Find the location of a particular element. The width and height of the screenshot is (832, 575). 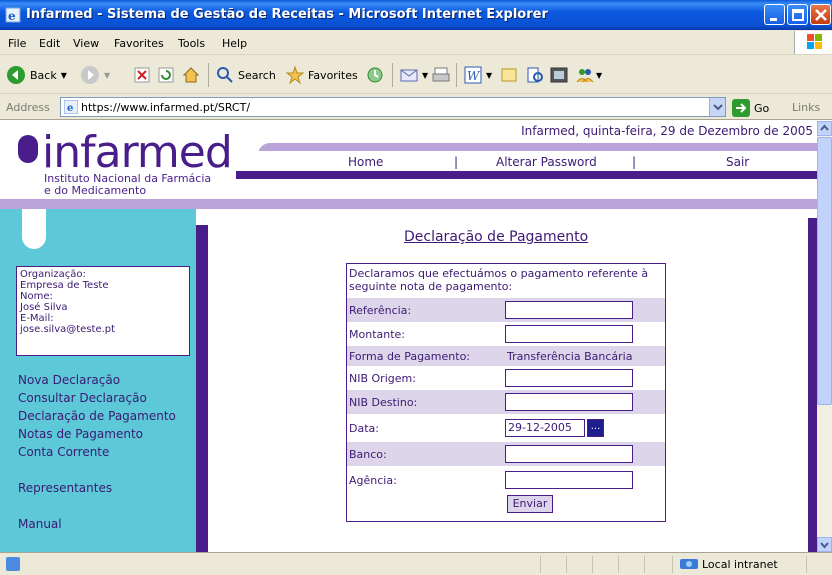

sidebar-item-notas-pagamento: Notas de Pagamento is located at coordinates (97, 436).